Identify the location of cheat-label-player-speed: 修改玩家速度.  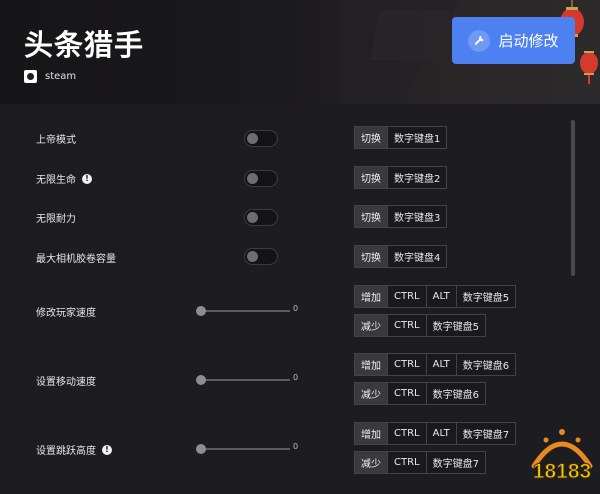
(66, 311).